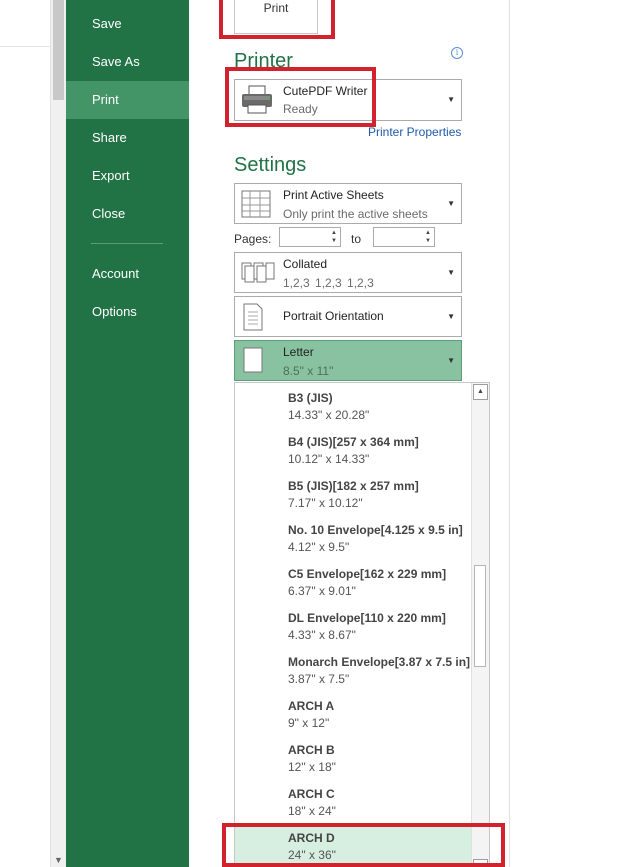  Describe the element at coordinates (311, 794) in the screenshot. I see `paper-name: ARCH C` at that location.